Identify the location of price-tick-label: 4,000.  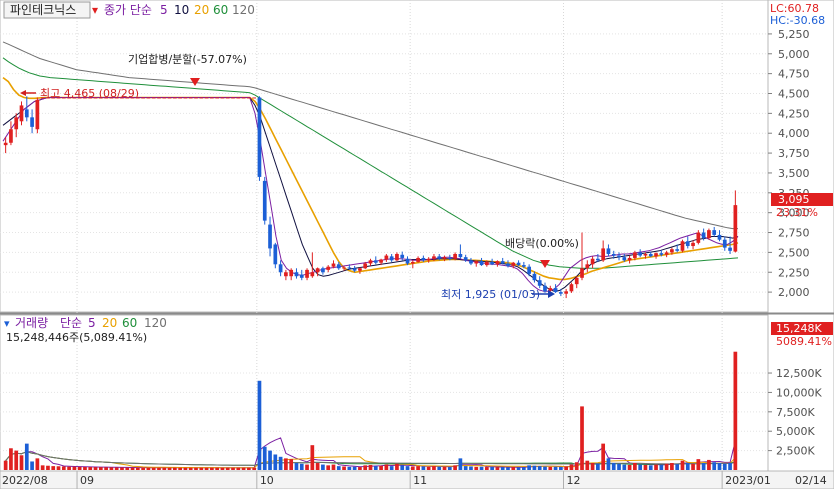
(794, 133).